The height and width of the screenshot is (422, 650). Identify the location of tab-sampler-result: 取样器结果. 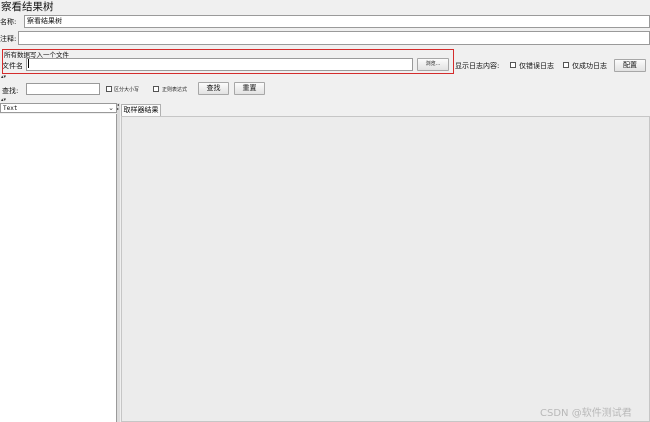
(141, 110).